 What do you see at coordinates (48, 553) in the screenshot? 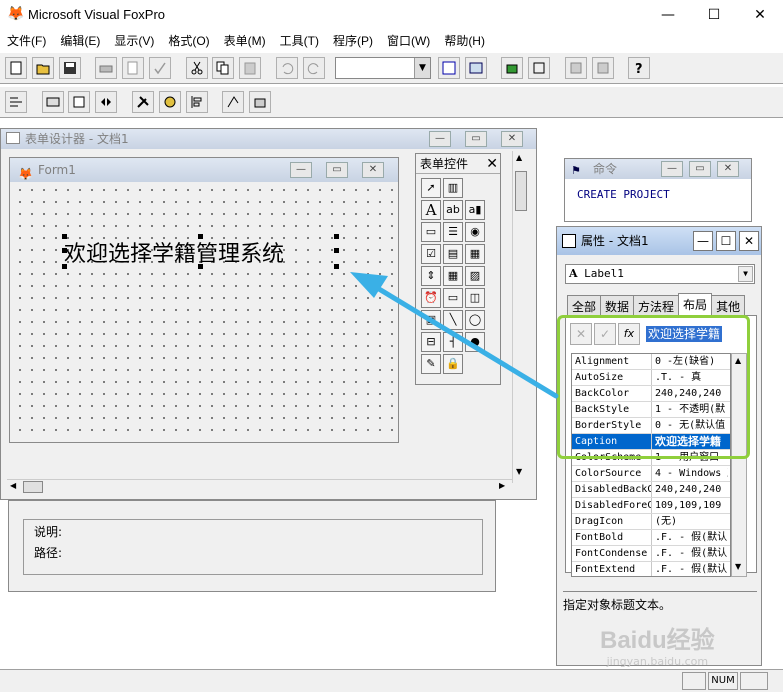
I see `path-label: 路径:` at bounding box center [48, 553].